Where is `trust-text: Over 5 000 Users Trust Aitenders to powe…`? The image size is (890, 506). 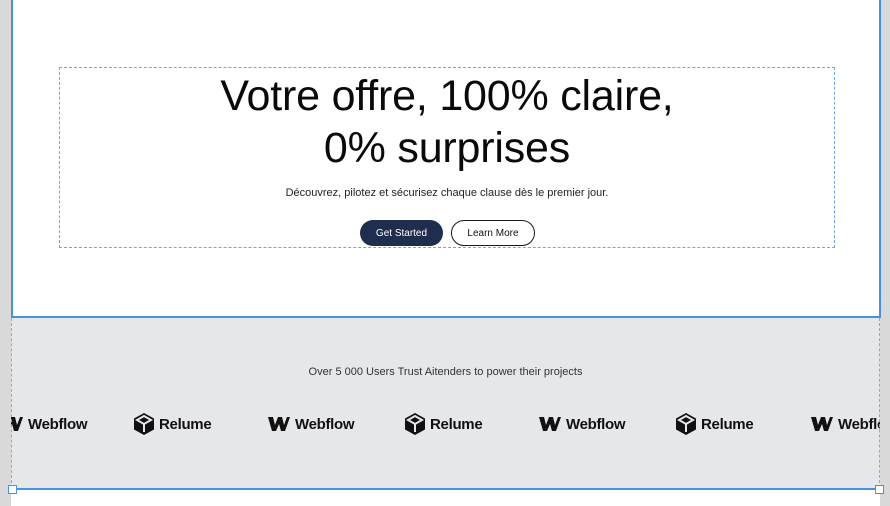
trust-text: Over 5 000 Users Trust Aitenders to powe… is located at coordinates (445, 372).